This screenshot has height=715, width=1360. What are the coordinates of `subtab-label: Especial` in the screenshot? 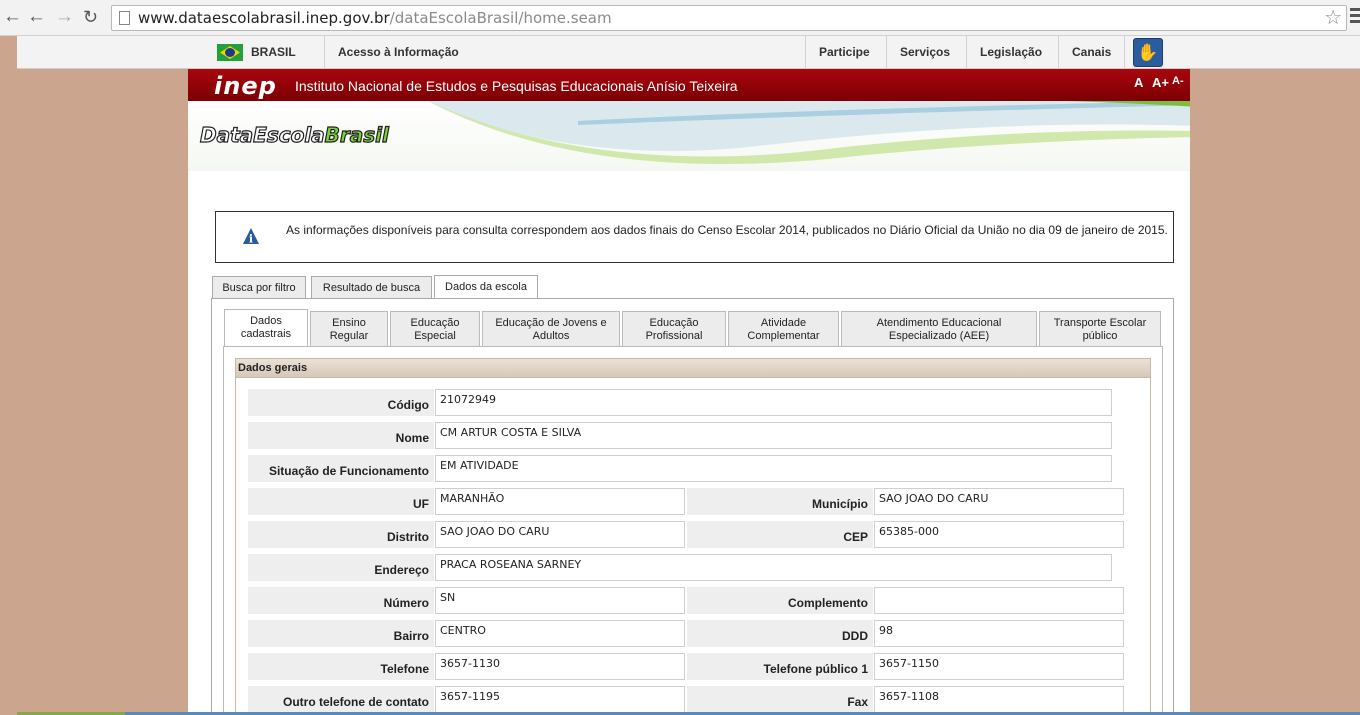 It's located at (435, 336).